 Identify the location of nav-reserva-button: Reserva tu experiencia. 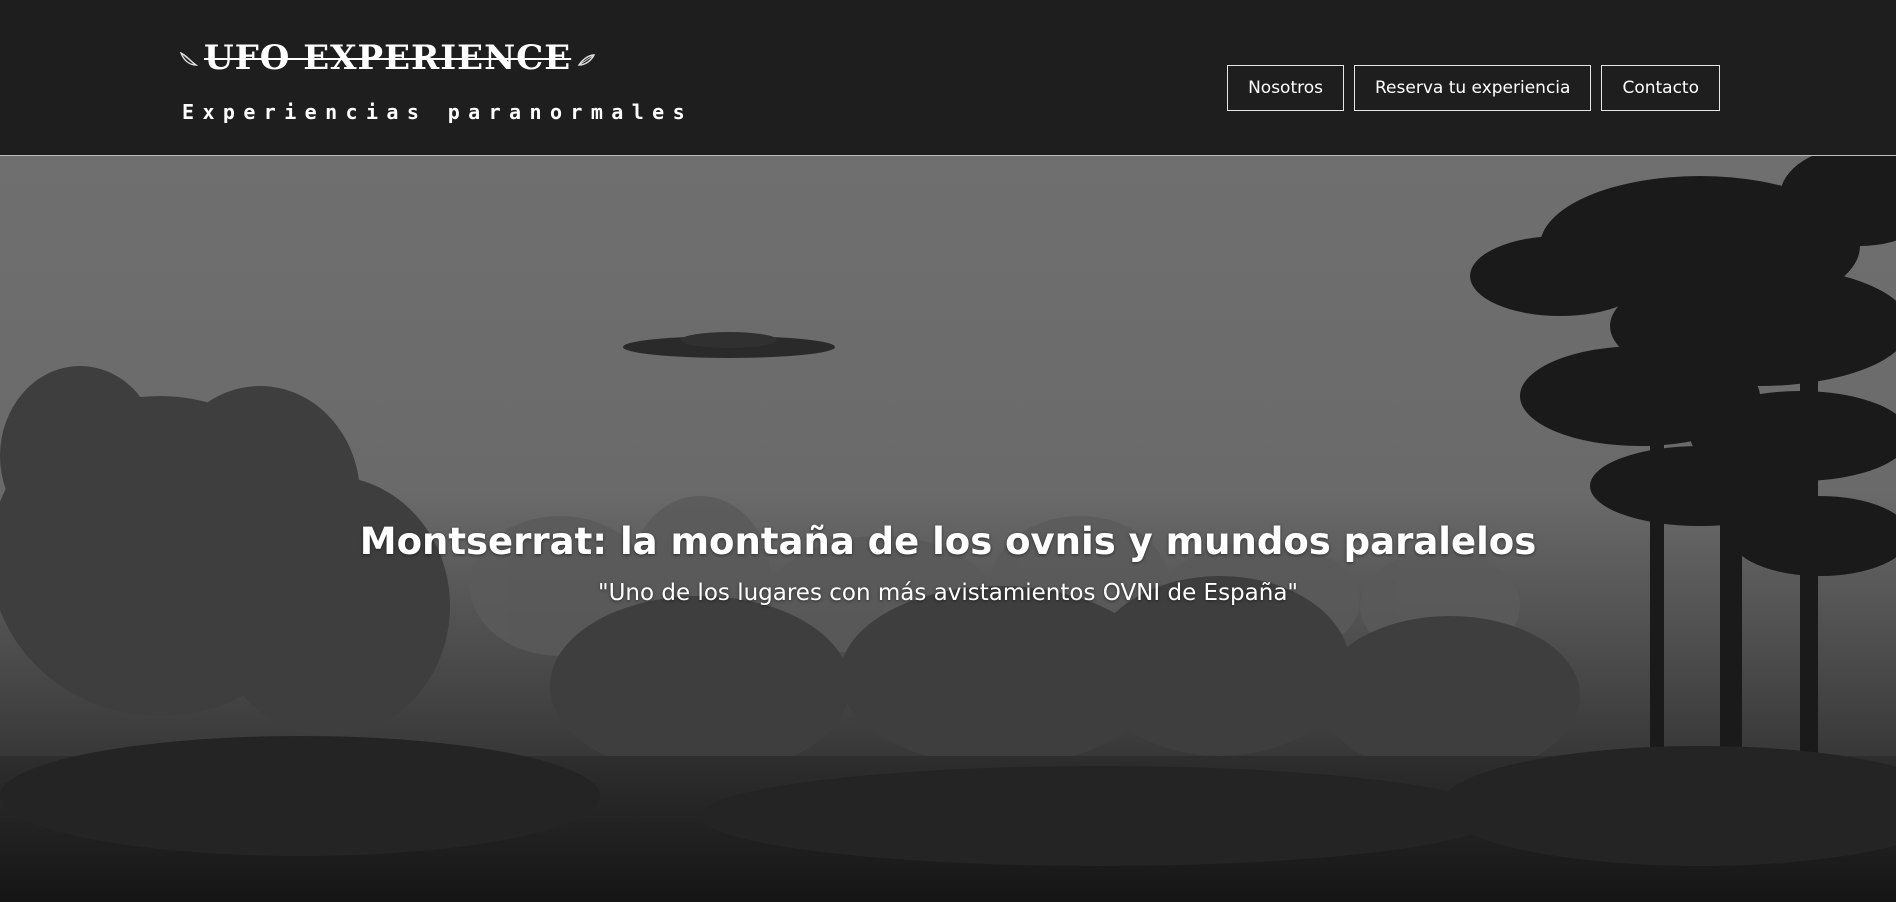
(1473, 88).